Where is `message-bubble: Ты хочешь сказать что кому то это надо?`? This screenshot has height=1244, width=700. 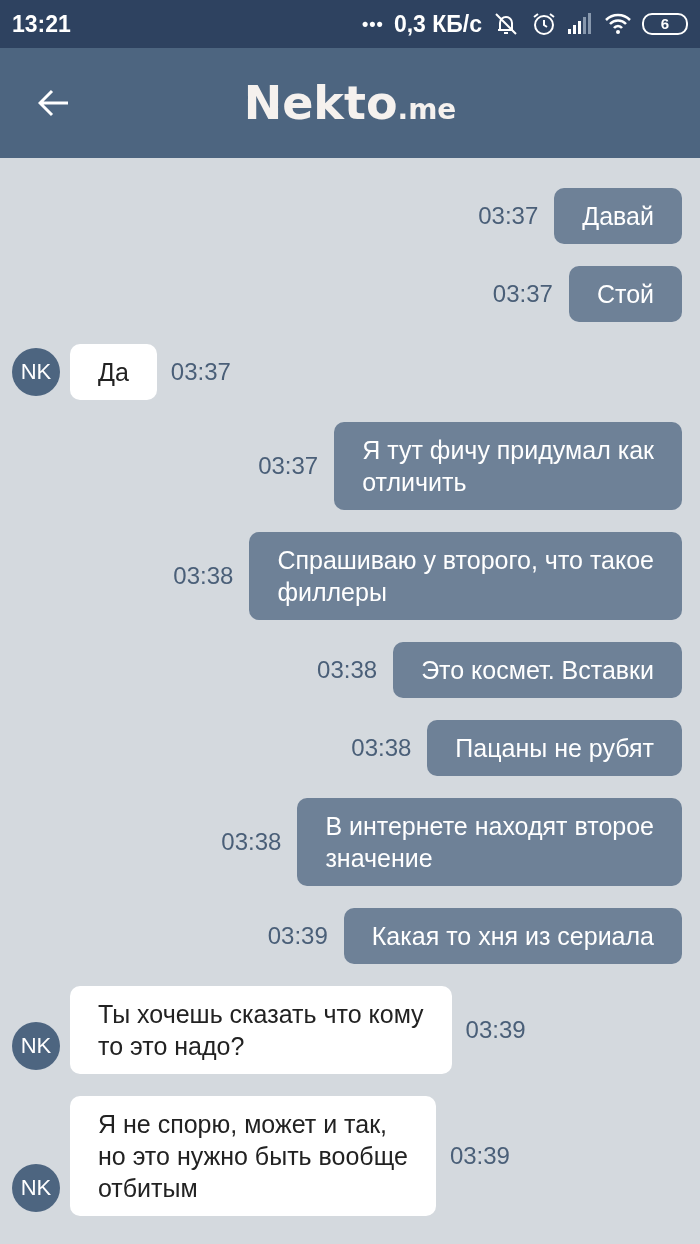
message-bubble: Ты хочешь сказать что кому то это надо? is located at coordinates (261, 1030).